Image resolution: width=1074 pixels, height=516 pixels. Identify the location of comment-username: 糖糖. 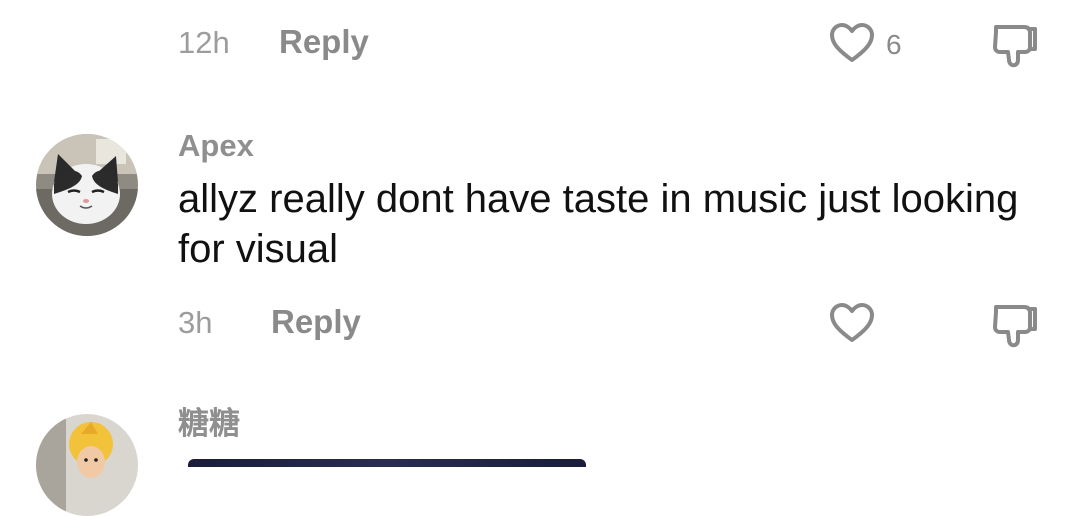
(209, 423).